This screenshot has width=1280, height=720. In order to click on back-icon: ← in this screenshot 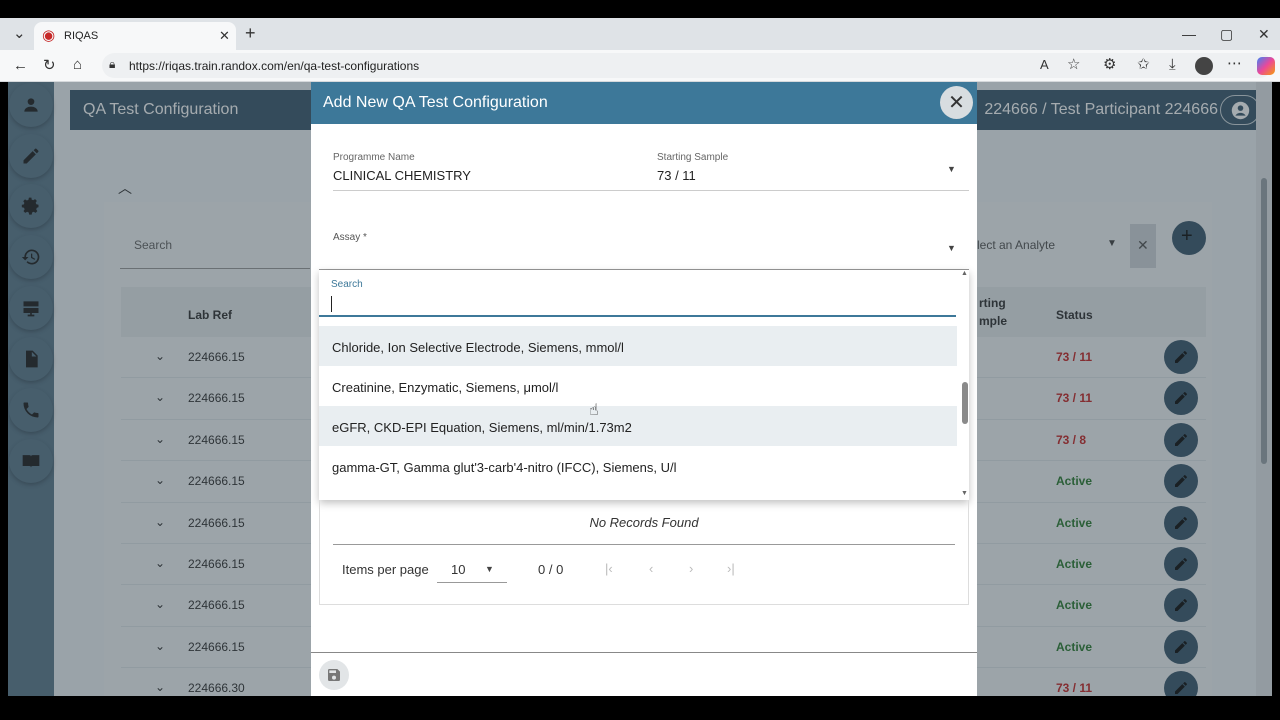, I will do `click(20, 65)`.